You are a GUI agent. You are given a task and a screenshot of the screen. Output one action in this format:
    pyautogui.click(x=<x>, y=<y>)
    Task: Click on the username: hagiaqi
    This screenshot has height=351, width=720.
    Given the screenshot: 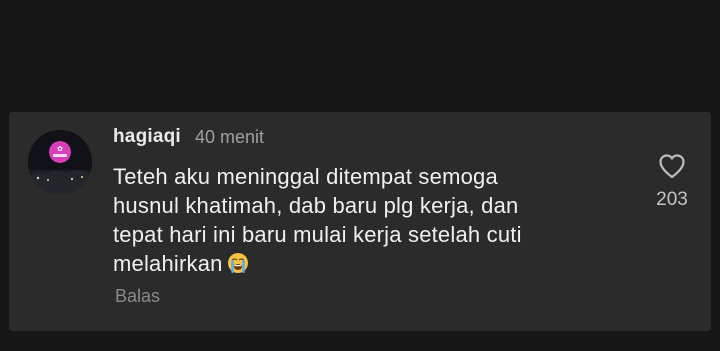 What is the action you would take?
    pyautogui.click(x=147, y=137)
    